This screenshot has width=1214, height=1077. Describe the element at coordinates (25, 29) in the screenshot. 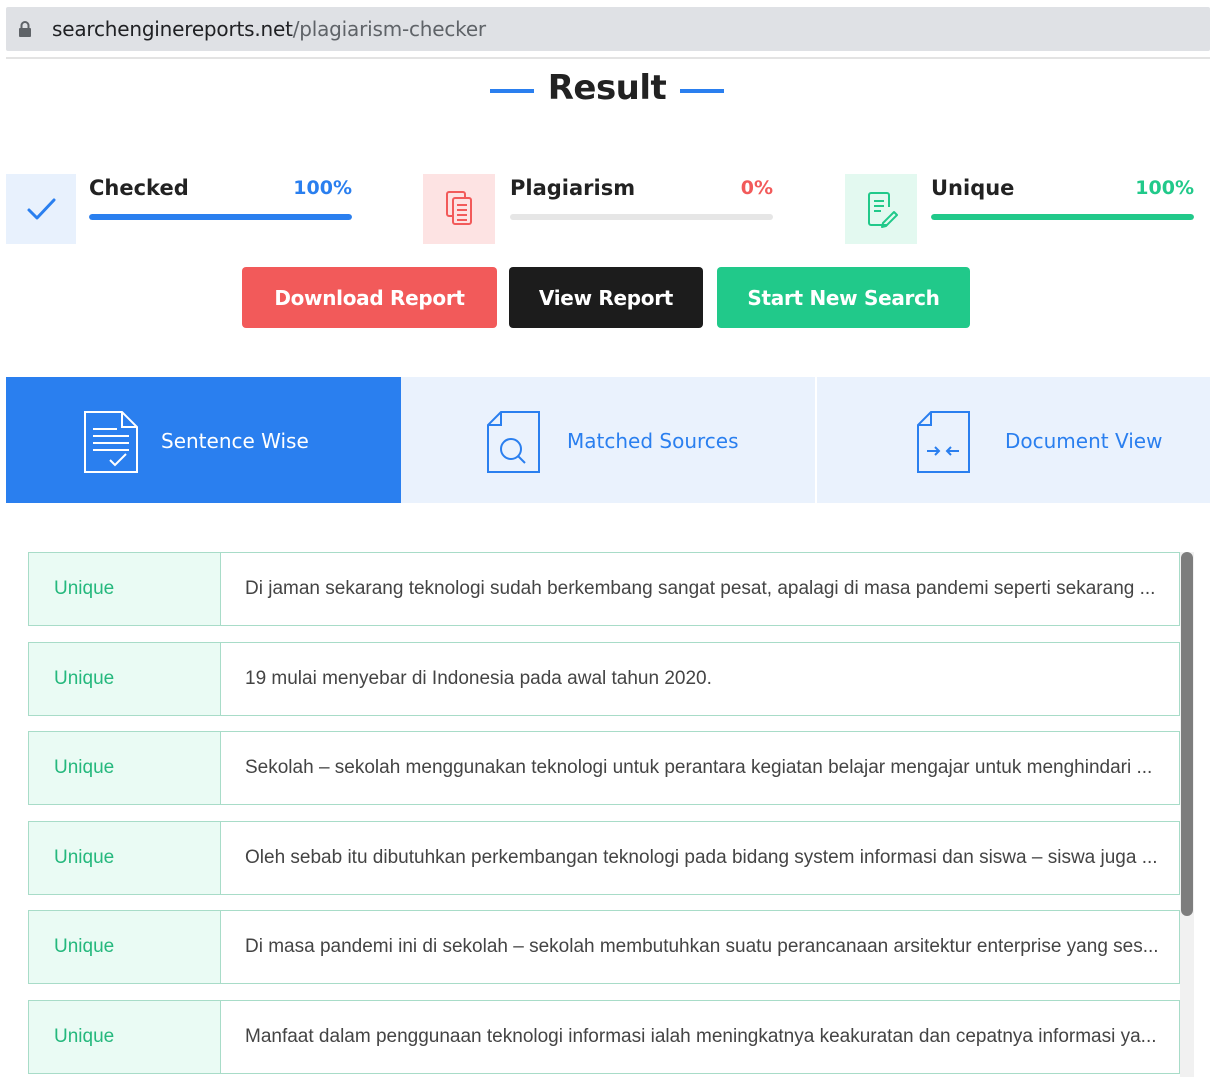

I see `lock-icon` at that location.